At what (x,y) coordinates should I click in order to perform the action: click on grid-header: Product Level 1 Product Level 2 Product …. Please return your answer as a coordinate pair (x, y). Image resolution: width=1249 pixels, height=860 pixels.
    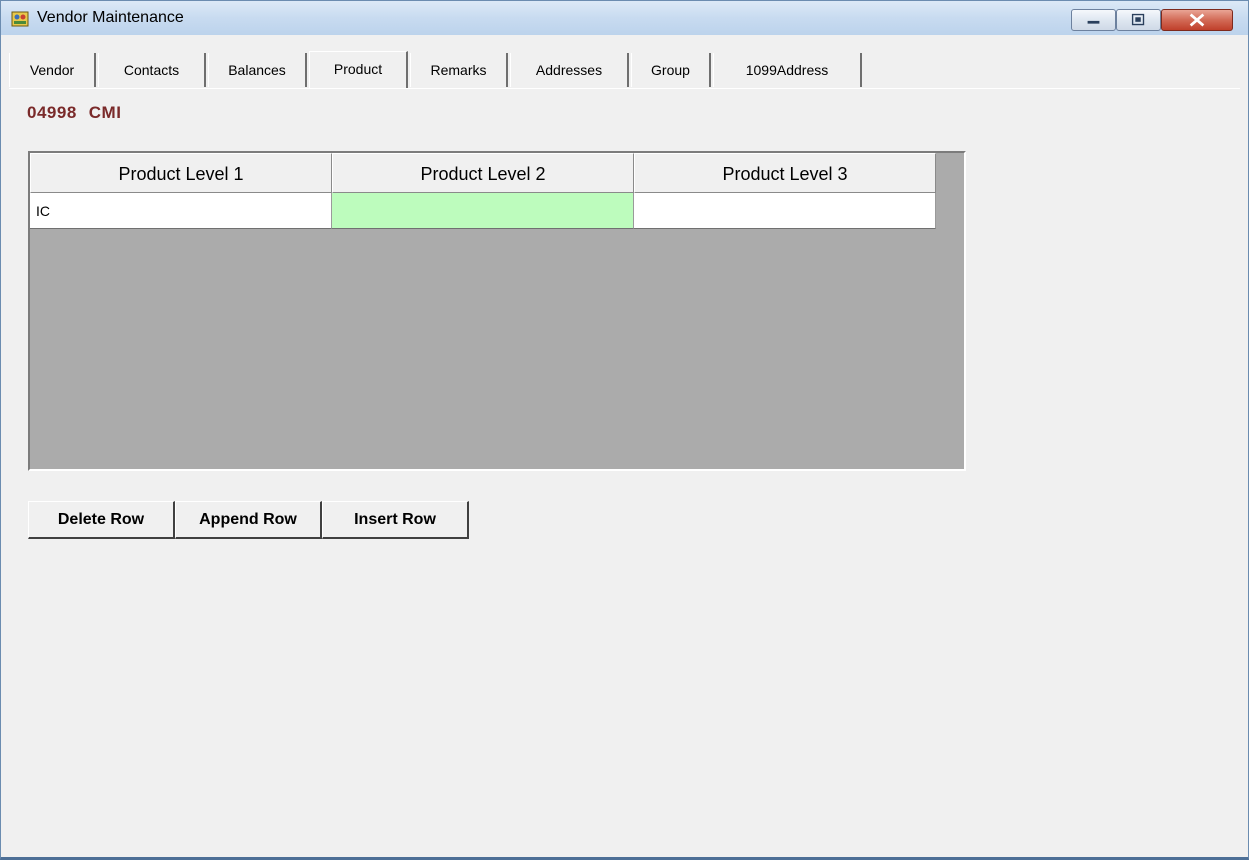
    Looking at the image, I should click on (483, 173).